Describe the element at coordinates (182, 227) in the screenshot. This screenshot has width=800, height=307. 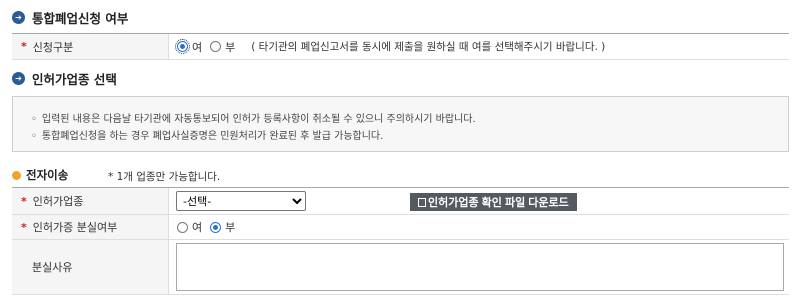
I see `license-lost-yes-radio` at that location.